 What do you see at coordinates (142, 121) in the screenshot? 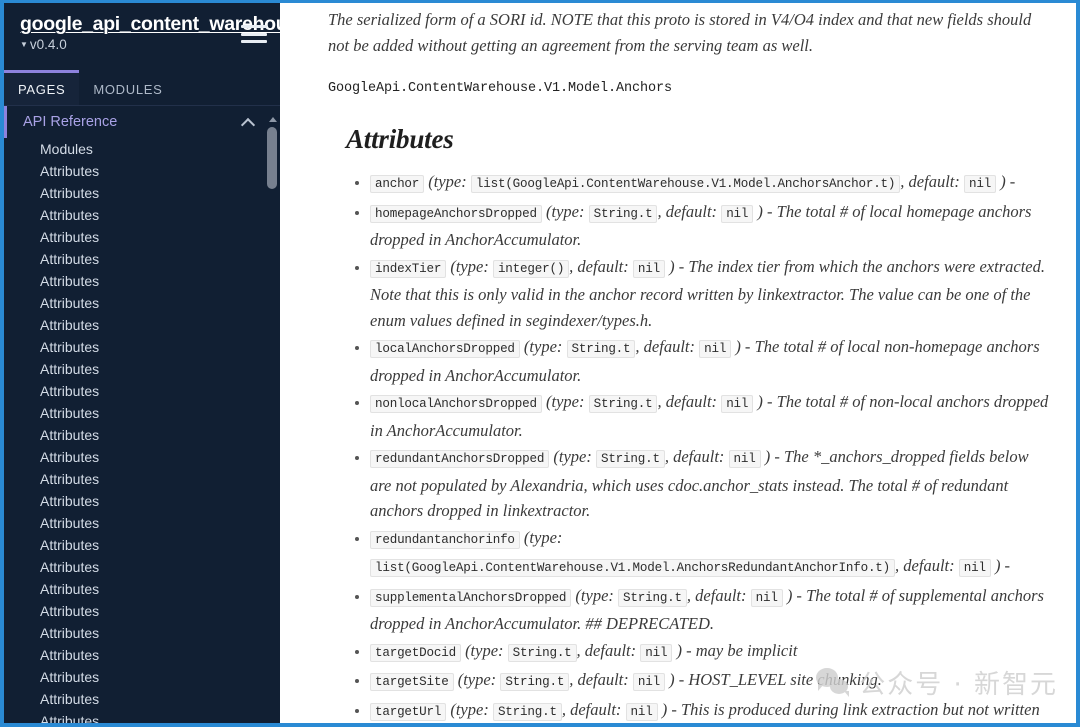
I see `sidebar-section-api-reference: API Reference` at bounding box center [142, 121].